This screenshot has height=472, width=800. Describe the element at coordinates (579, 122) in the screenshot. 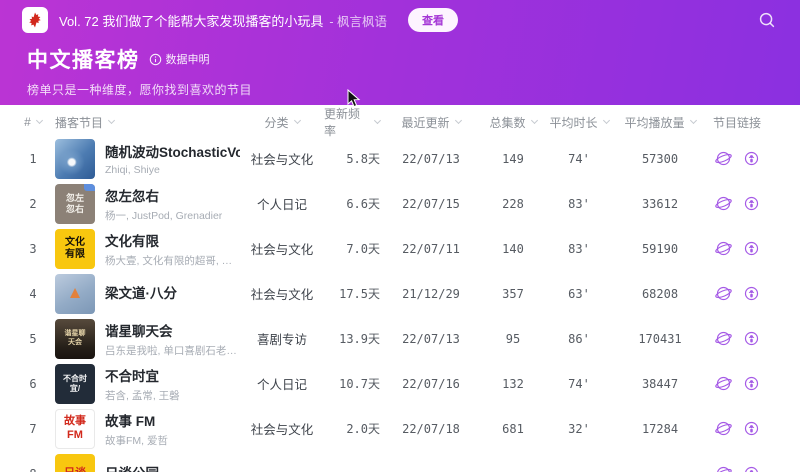

I see `col-header-duration: 平均时长` at that location.